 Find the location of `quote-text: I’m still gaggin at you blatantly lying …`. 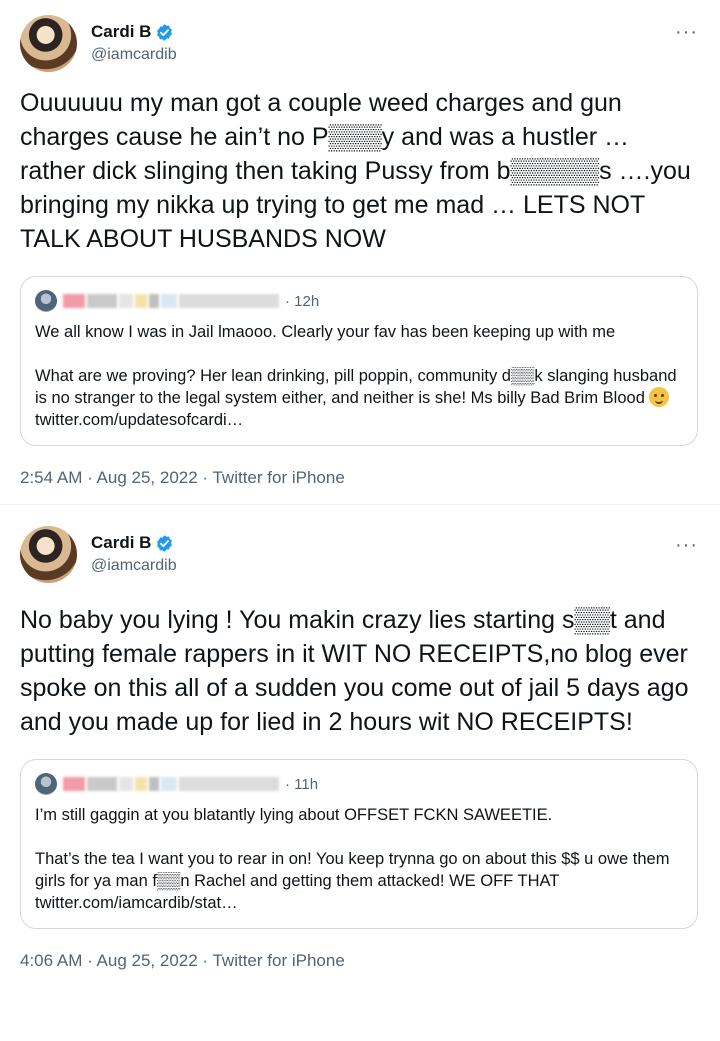

quote-text: I’m still gaggin at you blatantly lying … is located at coordinates (359, 859).